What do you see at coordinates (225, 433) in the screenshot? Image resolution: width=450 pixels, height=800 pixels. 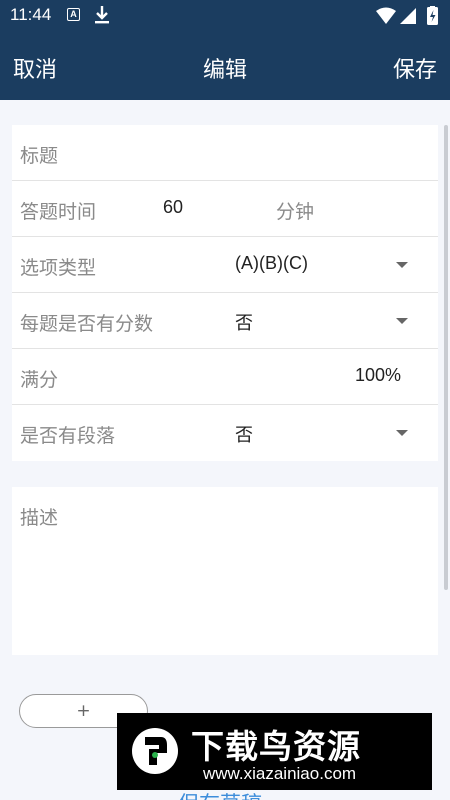 I see `has-paragraphs-row: 是否有段落 否` at bounding box center [225, 433].